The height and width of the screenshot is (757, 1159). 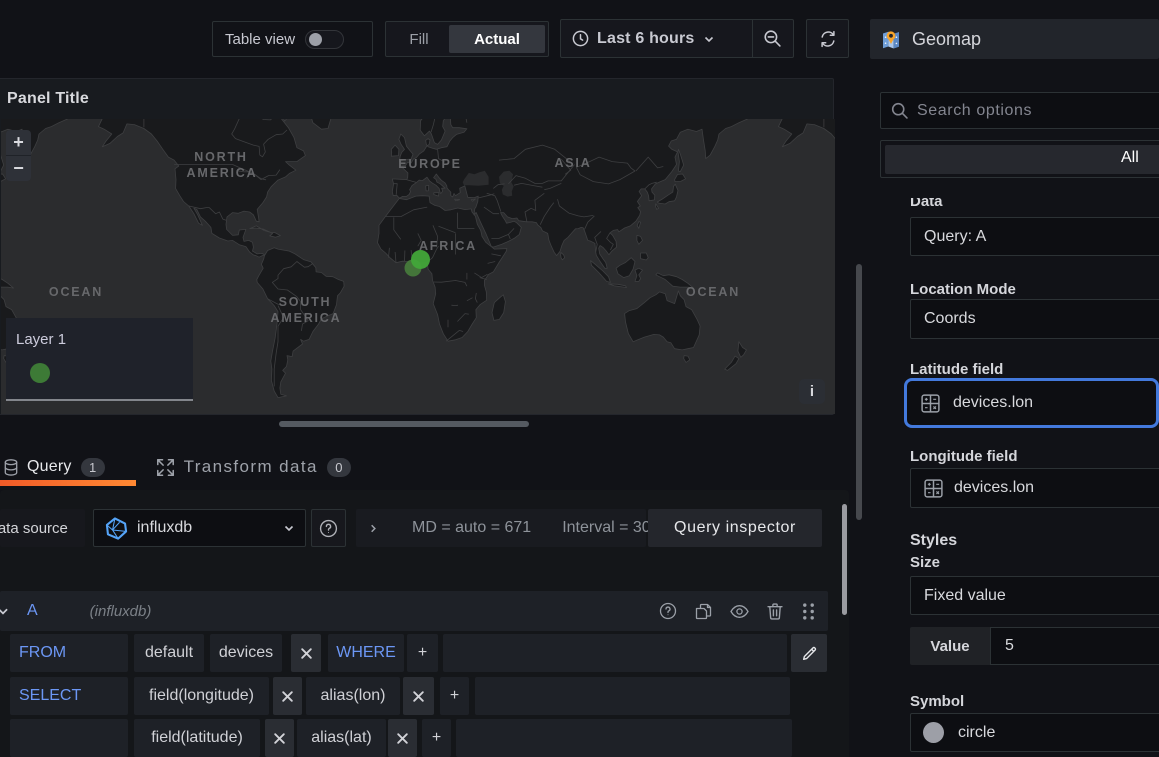 I want to click on svg-text: ASIA, so click(x=572, y=163).